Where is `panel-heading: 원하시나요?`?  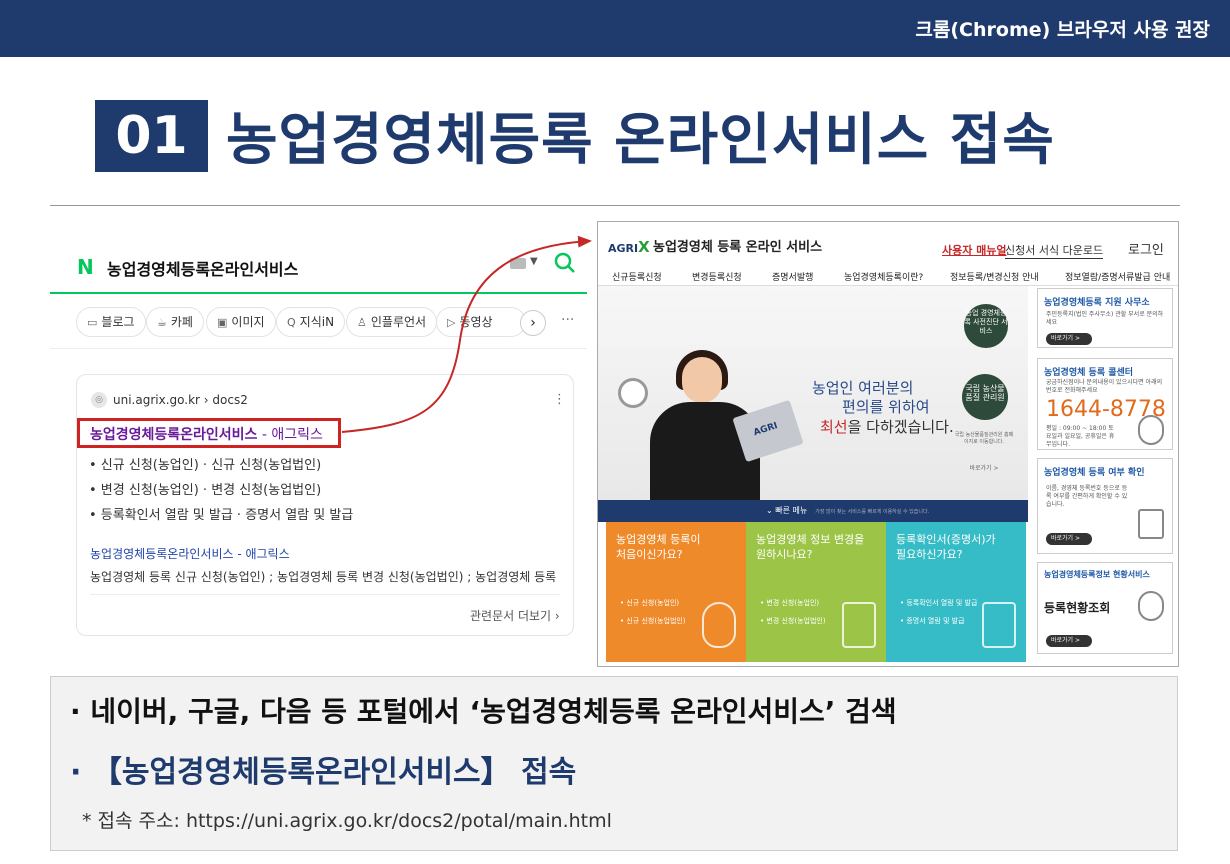 panel-heading: 원하시나요? is located at coordinates (784, 554).